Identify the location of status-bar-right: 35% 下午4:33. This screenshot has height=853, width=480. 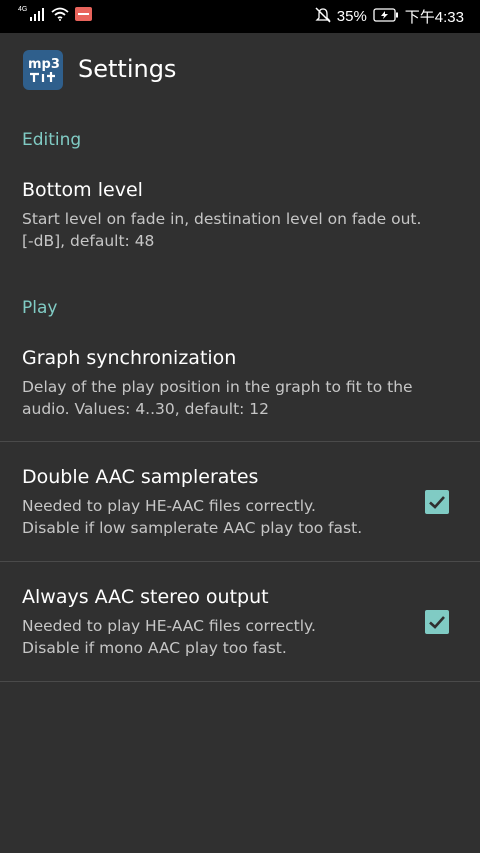
(389, 16).